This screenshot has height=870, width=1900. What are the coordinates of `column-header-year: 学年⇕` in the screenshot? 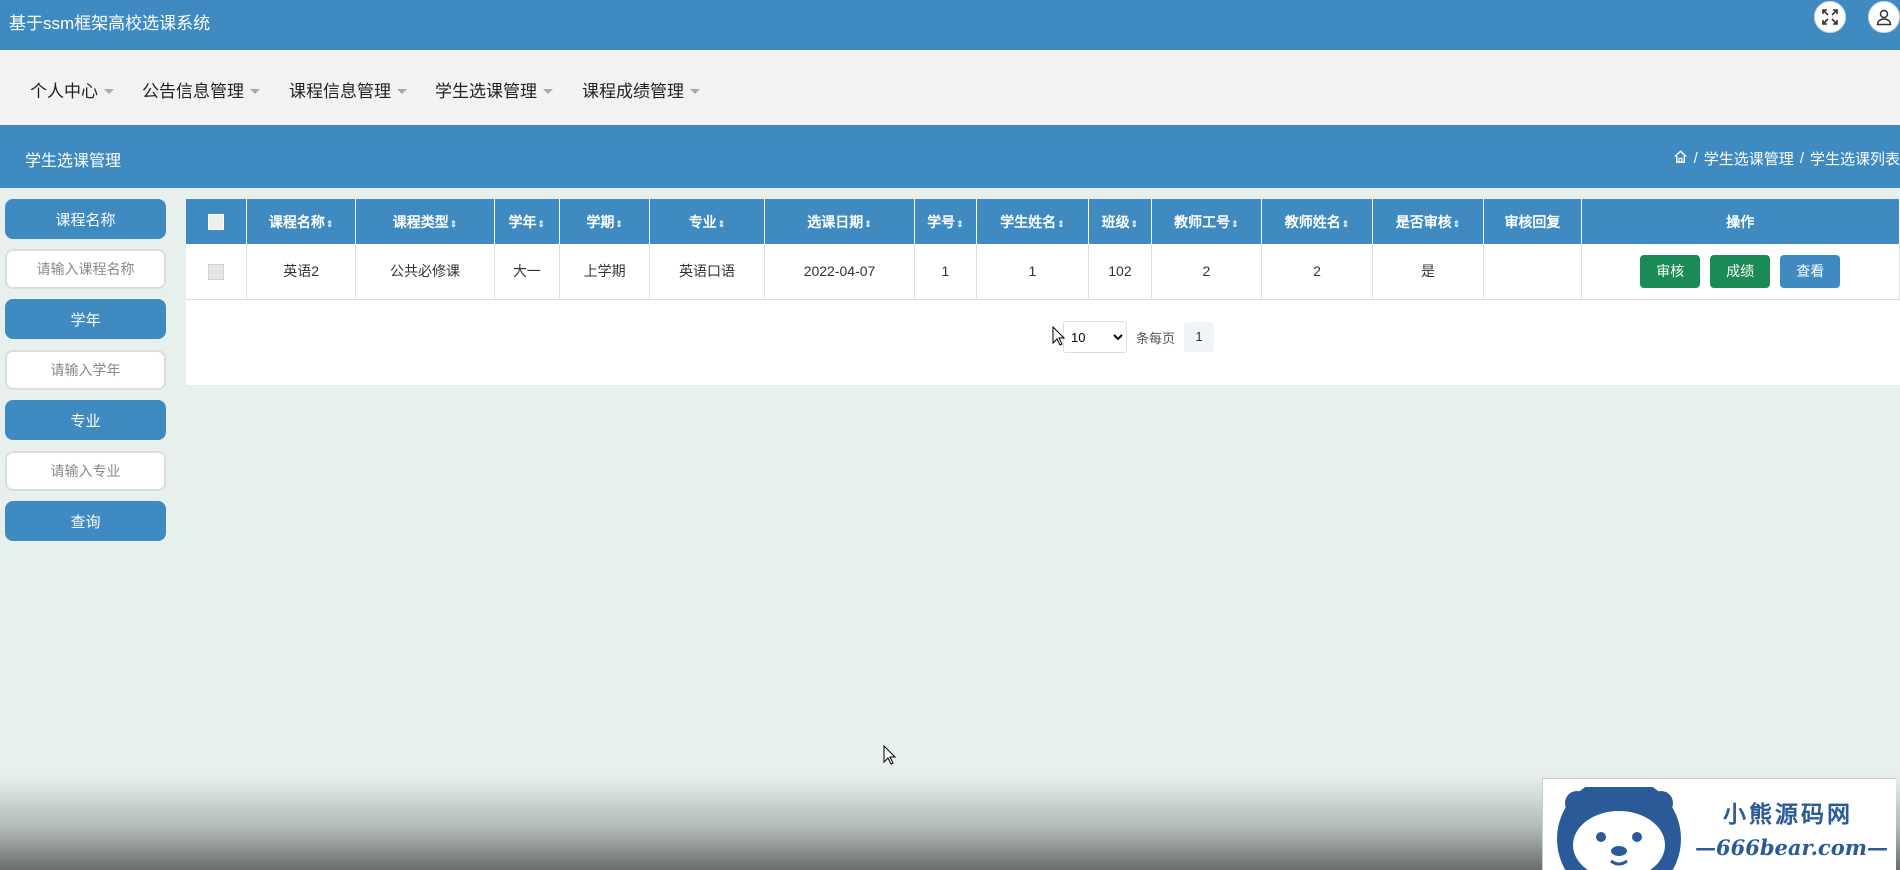 It's located at (527, 221).